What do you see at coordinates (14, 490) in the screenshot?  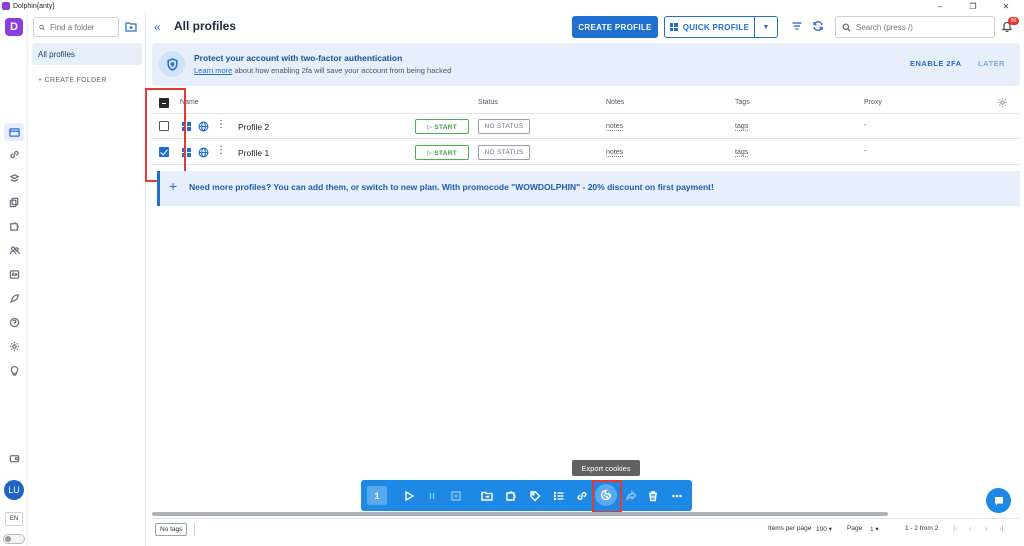 I see `user-avatar: LU` at bounding box center [14, 490].